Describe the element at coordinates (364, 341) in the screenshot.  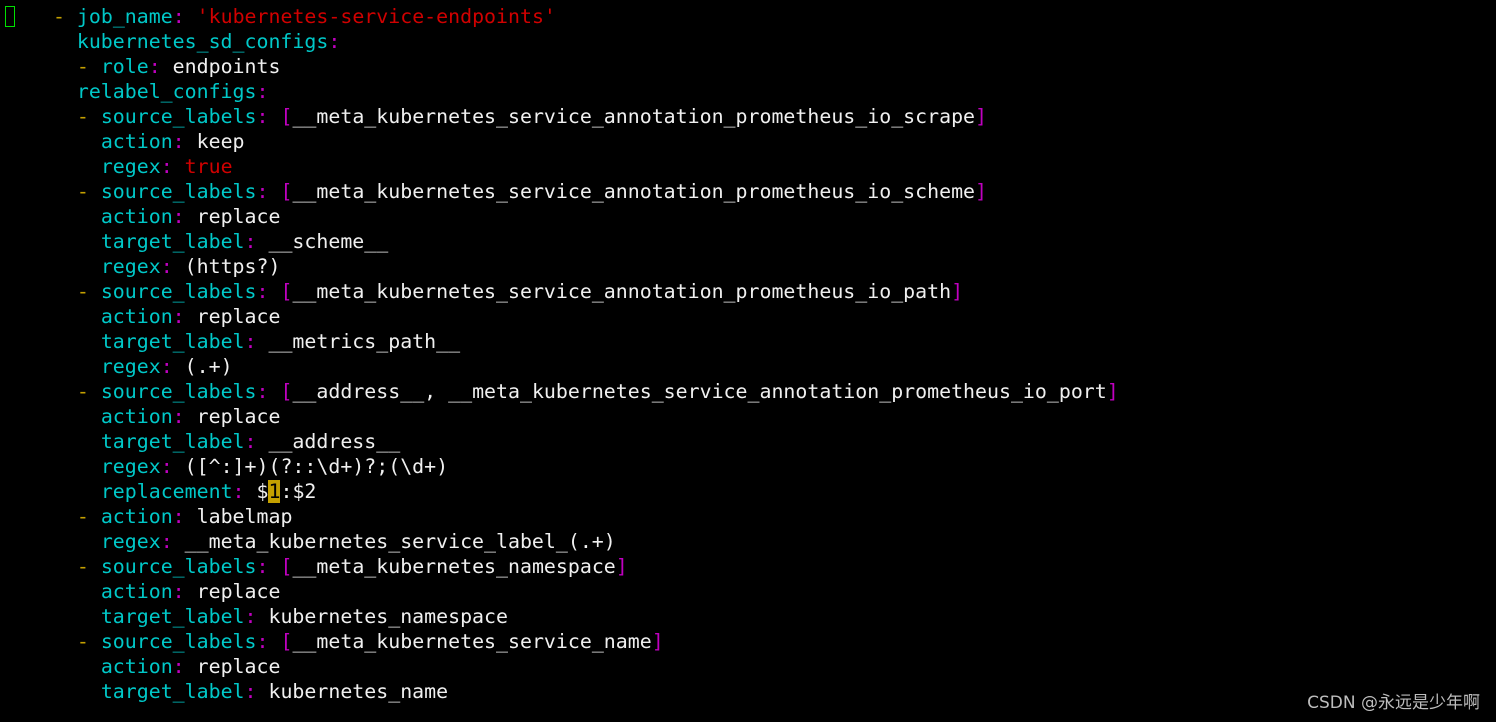
I see `yaml-value: __metrics_path__` at that location.